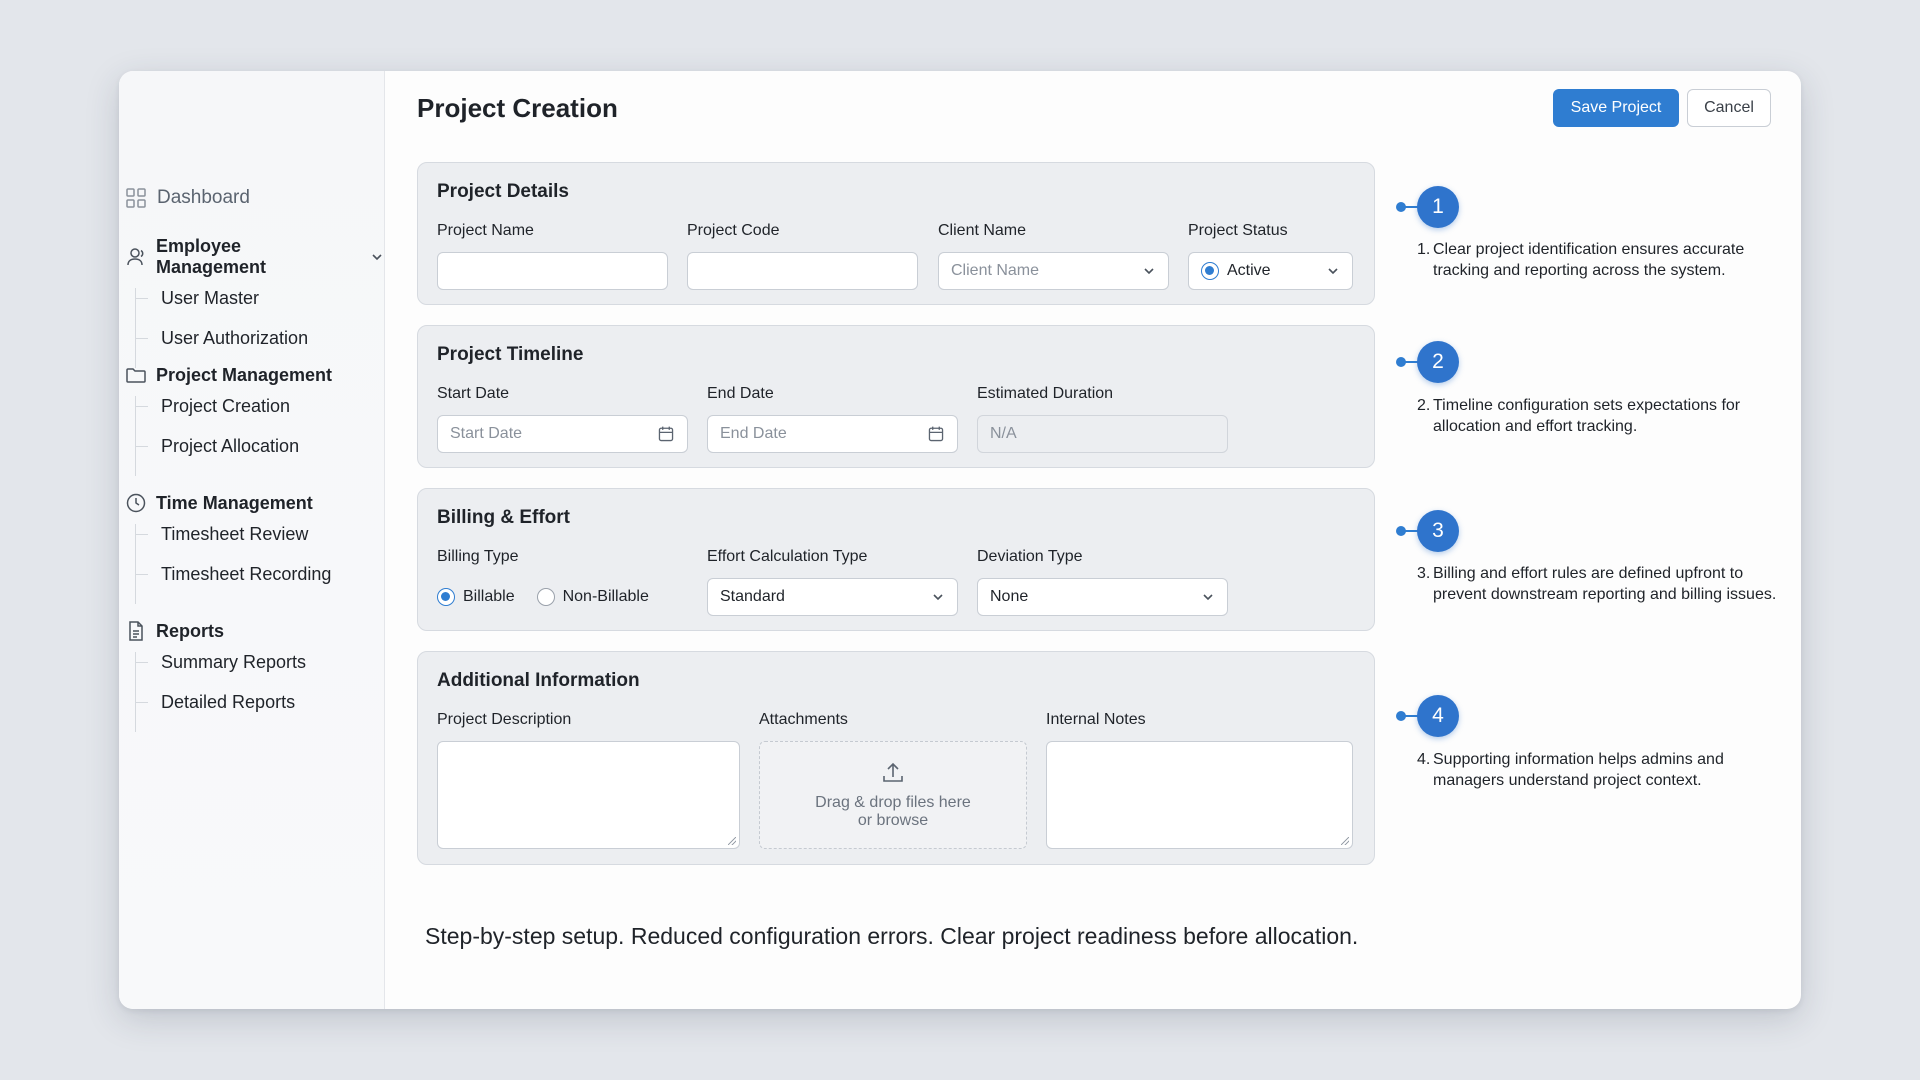 This screenshot has width=1920, height=1080. I want to click on client-name-field: Client Name Client Name, so click(1053, 256).